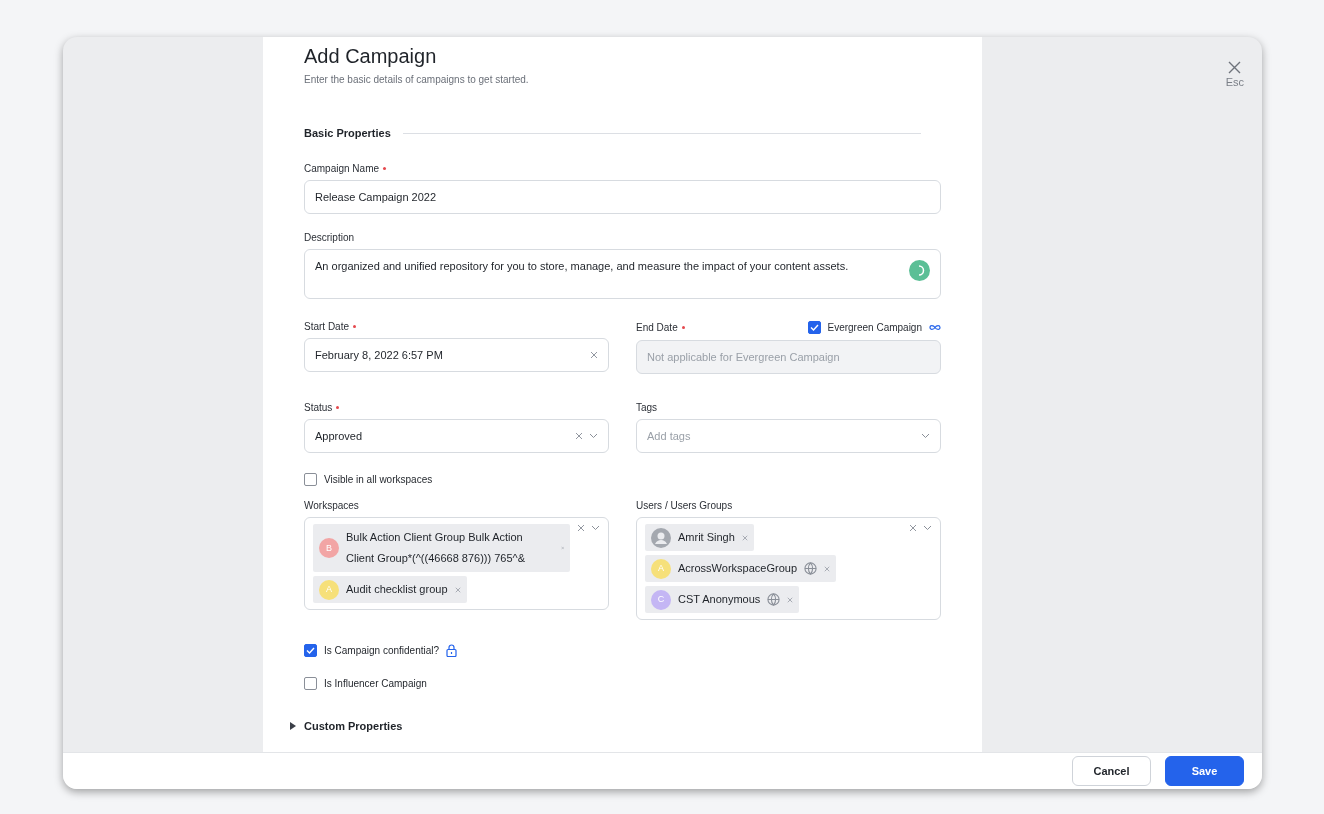 Image resolution: width=1324 pixels, height=814 pixels. Describe the element at coordinates (657, 327) in the screenshot. I see `field-label: End Date` at that location.